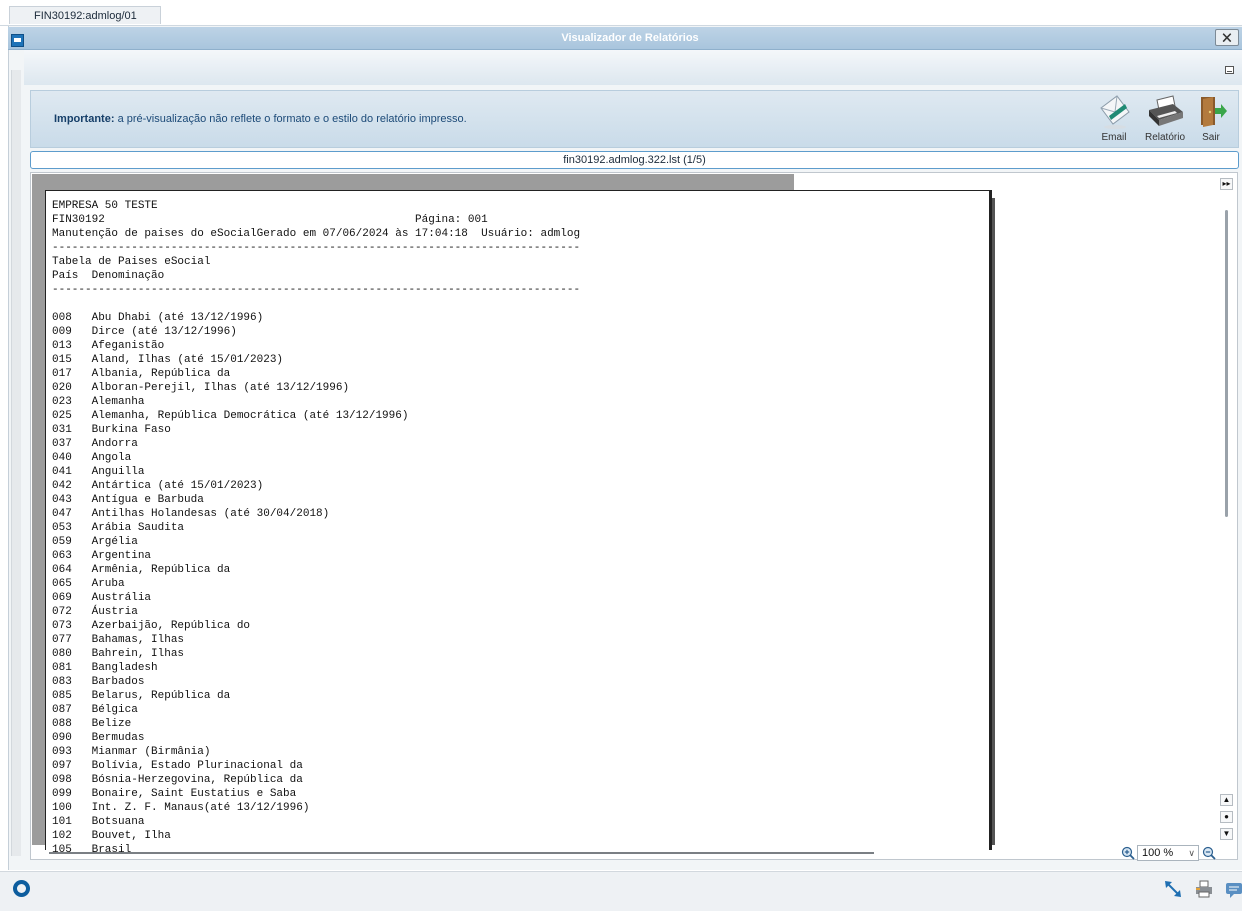 The height and width of the screenshot is (911, 1242). I want to click on report-line: 015 Aland, Ilhas (até 15/01/2023), so click(168, 360).